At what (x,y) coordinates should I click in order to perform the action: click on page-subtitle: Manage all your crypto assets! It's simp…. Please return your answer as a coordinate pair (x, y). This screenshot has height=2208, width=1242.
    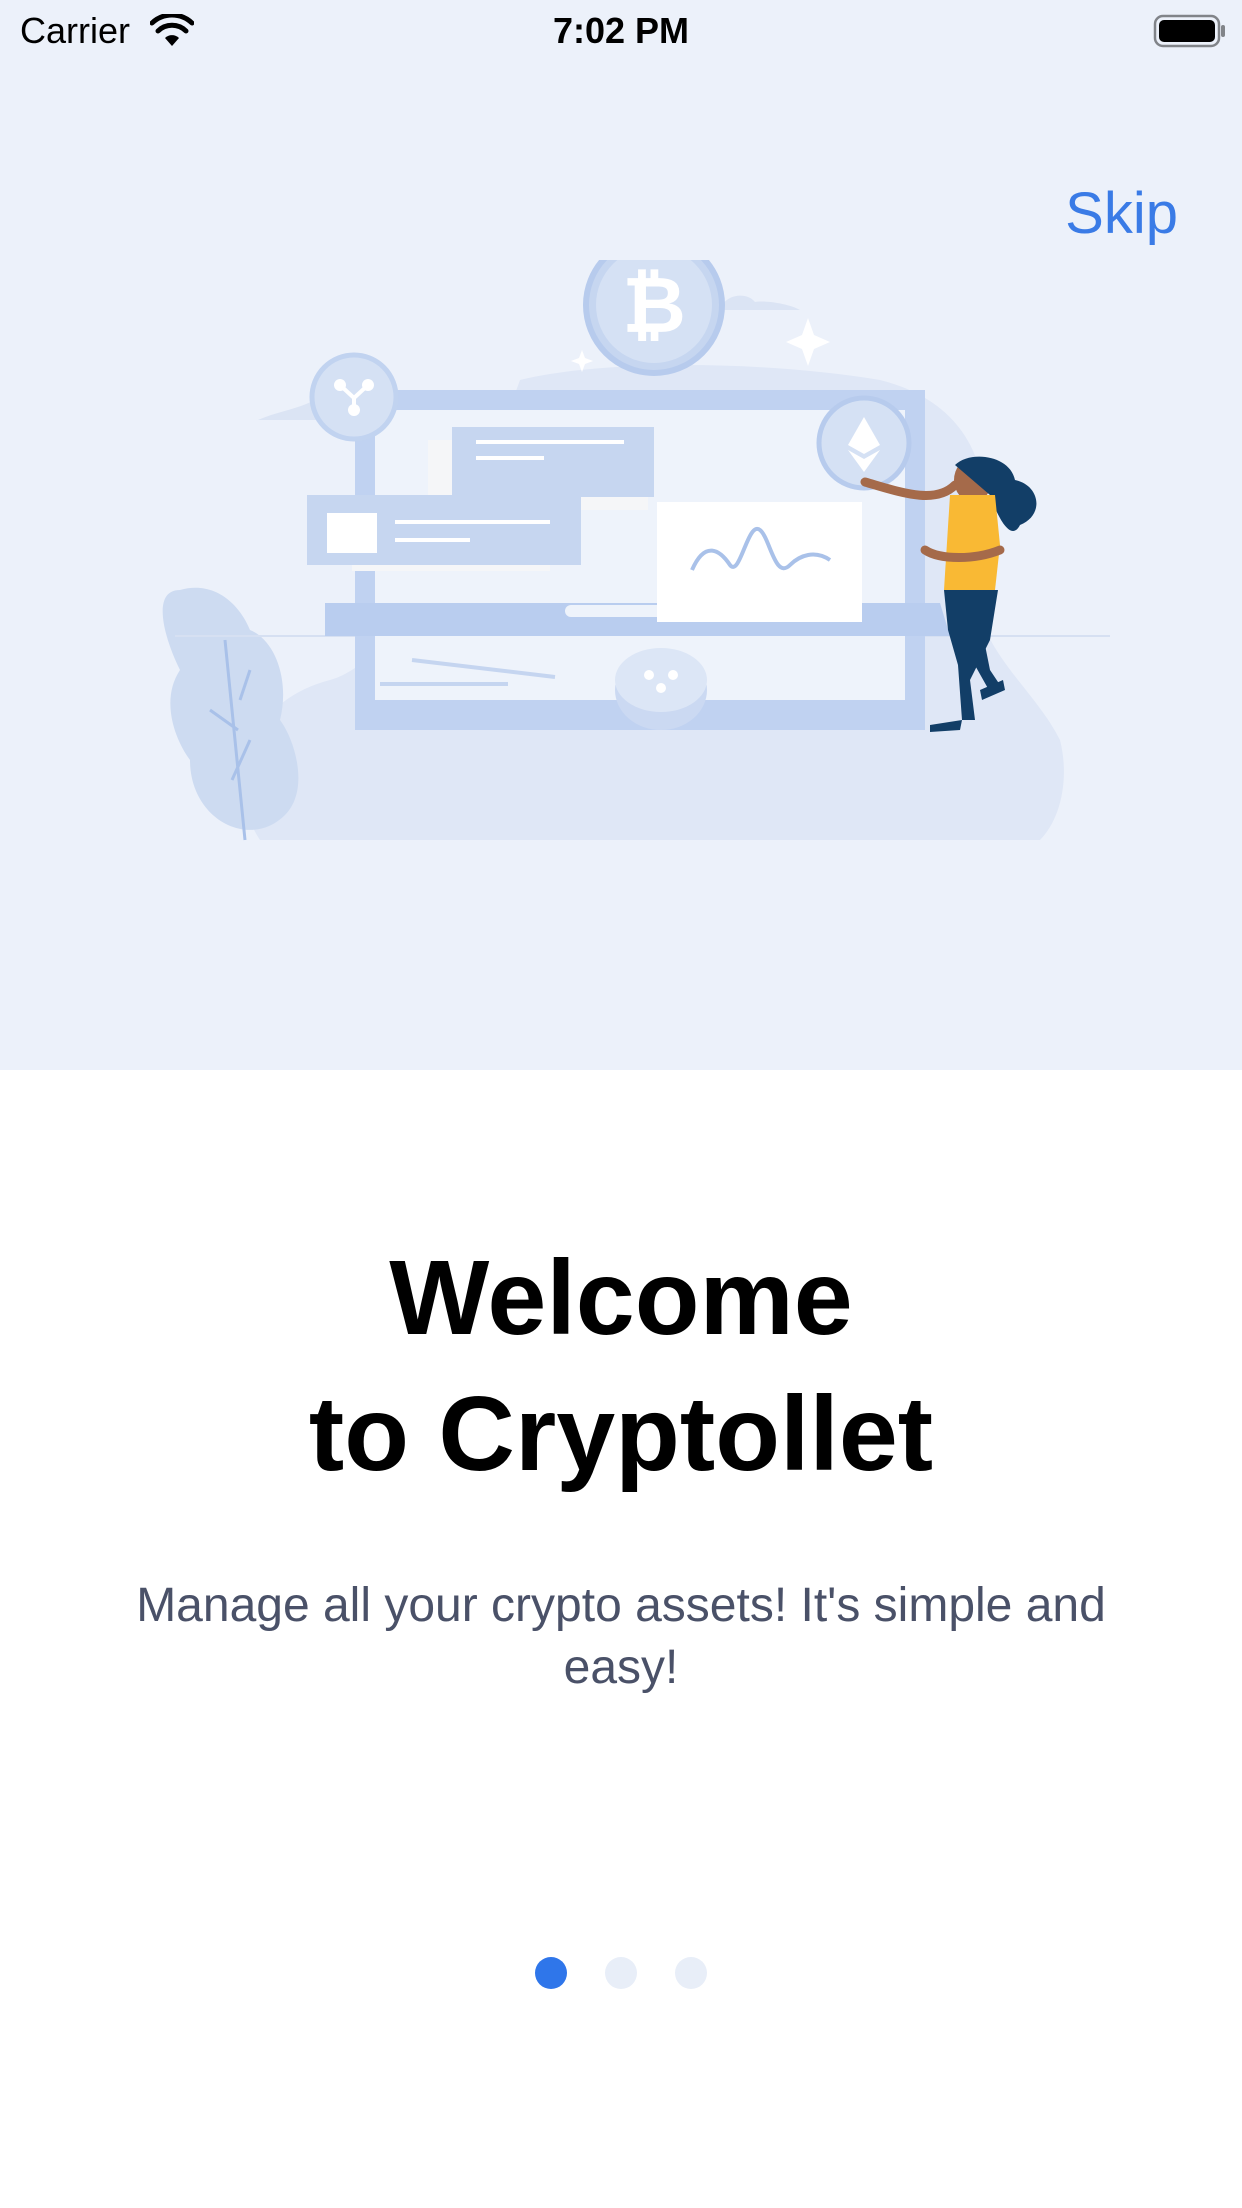
    Looking at the image, I should click on (621, 1636).